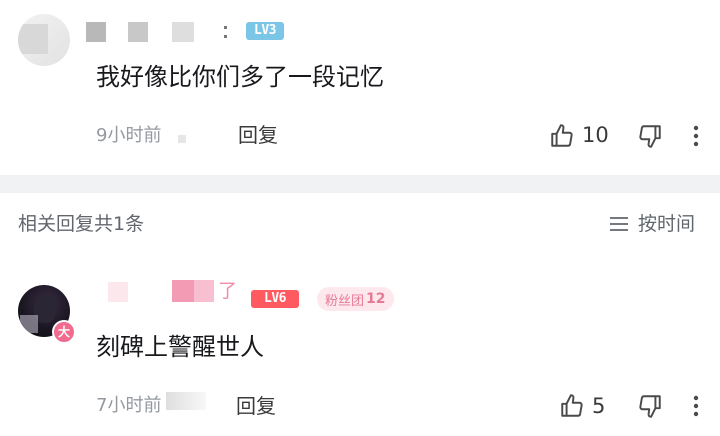  What do you see at coordinates (170, 293) in the screenshot?
I see `reply-username: 了` at bounding box center [170, 293].